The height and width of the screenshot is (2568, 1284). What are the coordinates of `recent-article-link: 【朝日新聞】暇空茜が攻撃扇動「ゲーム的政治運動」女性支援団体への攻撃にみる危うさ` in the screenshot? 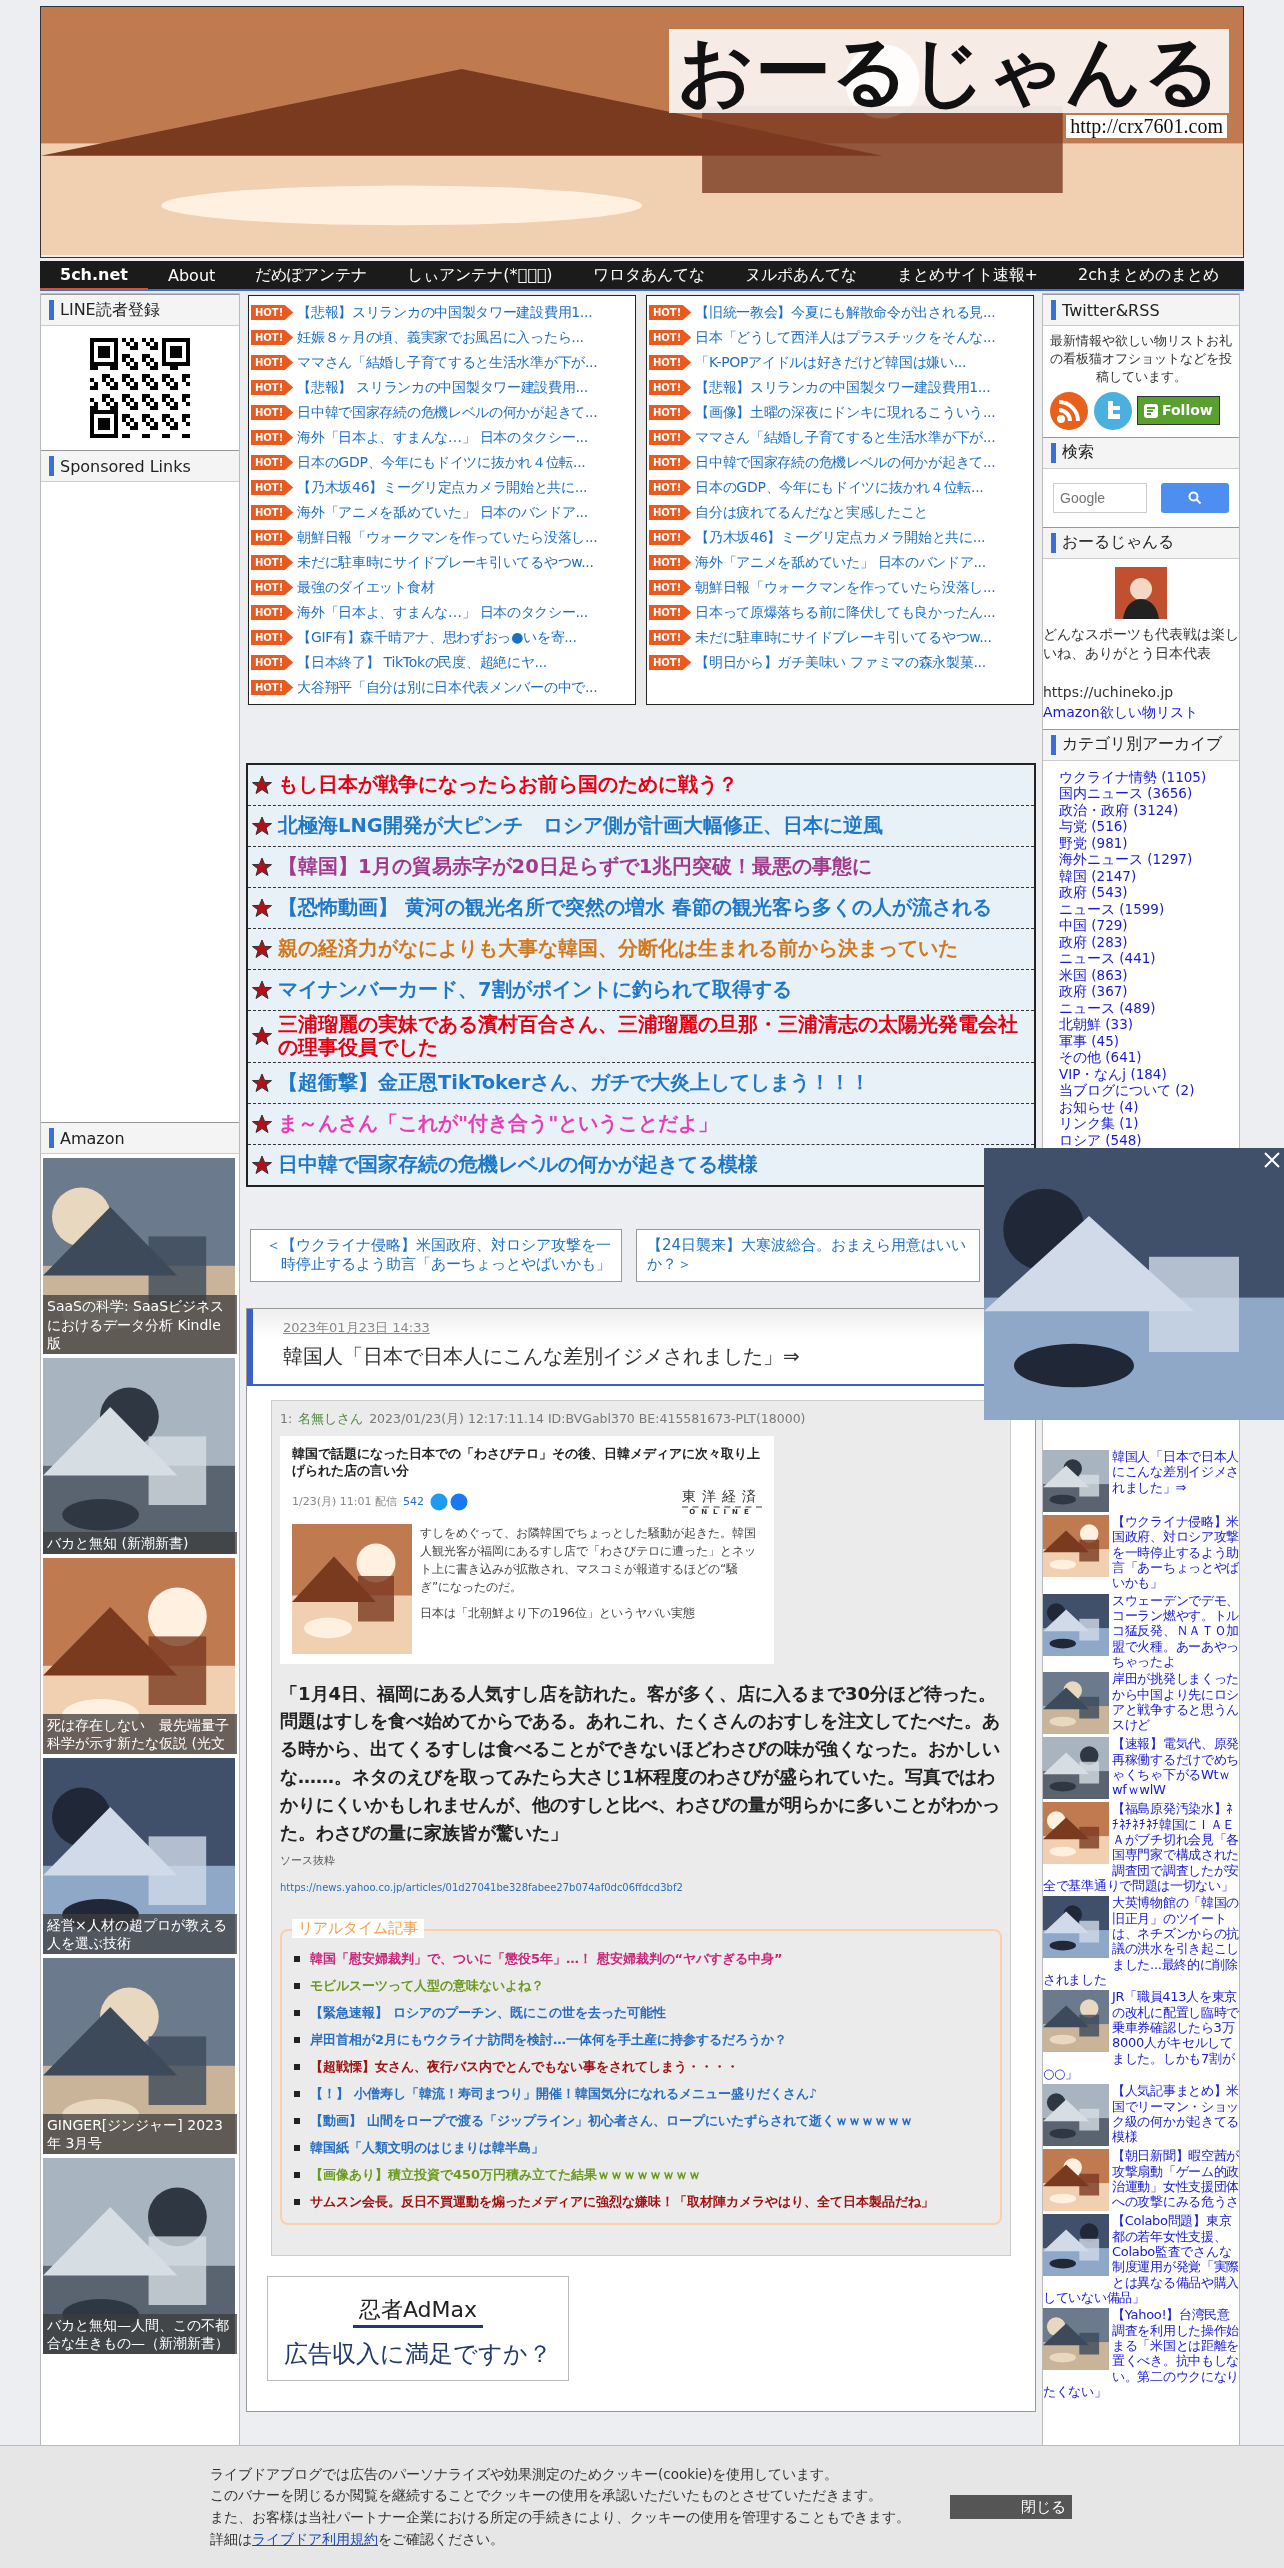 It's located at (1141, 2179).